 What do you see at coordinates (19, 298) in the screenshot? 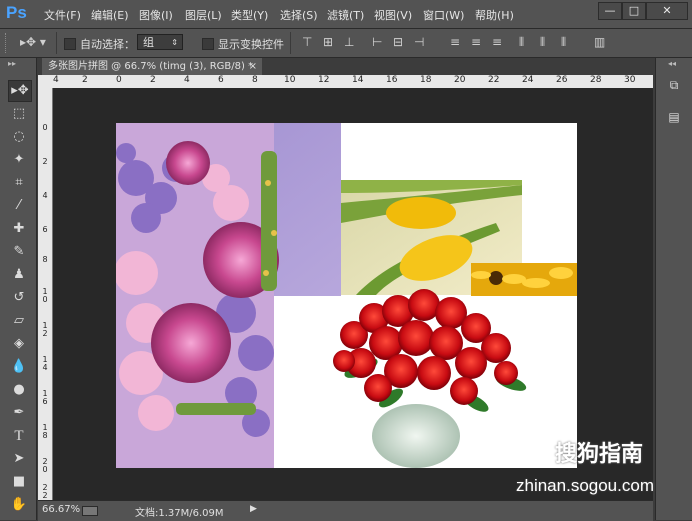
I see `history-brush-tool-icon: ↺` at bounding box center [19, 298].